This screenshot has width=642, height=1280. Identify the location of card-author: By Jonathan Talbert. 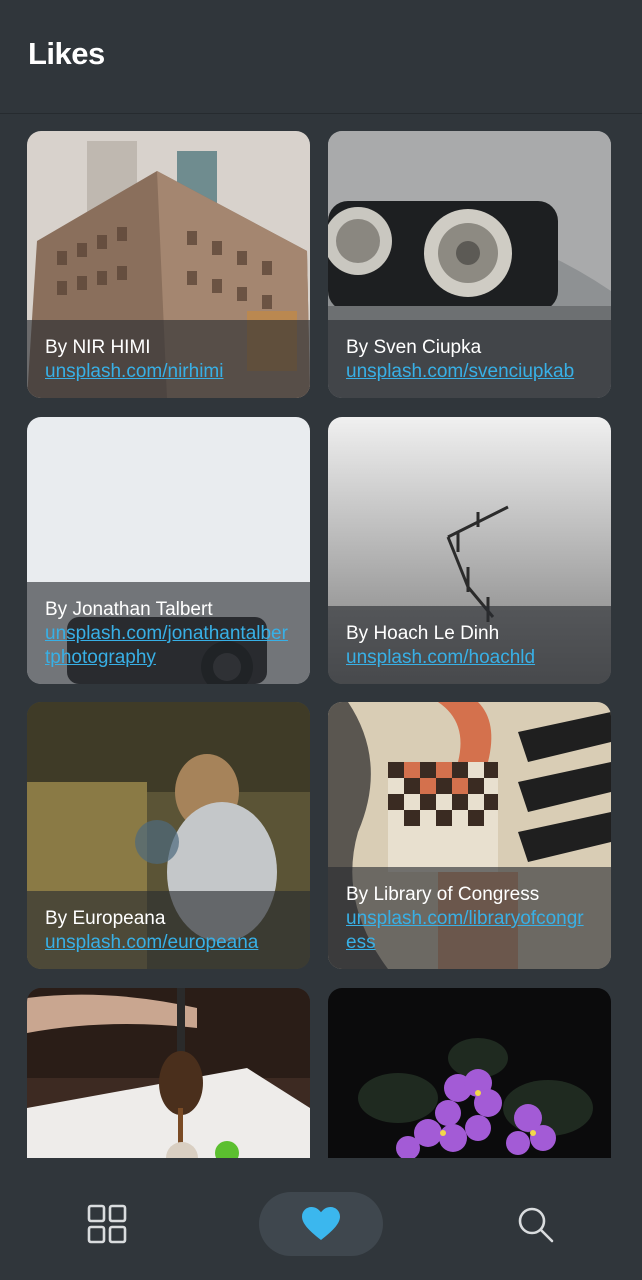
(129, 609).